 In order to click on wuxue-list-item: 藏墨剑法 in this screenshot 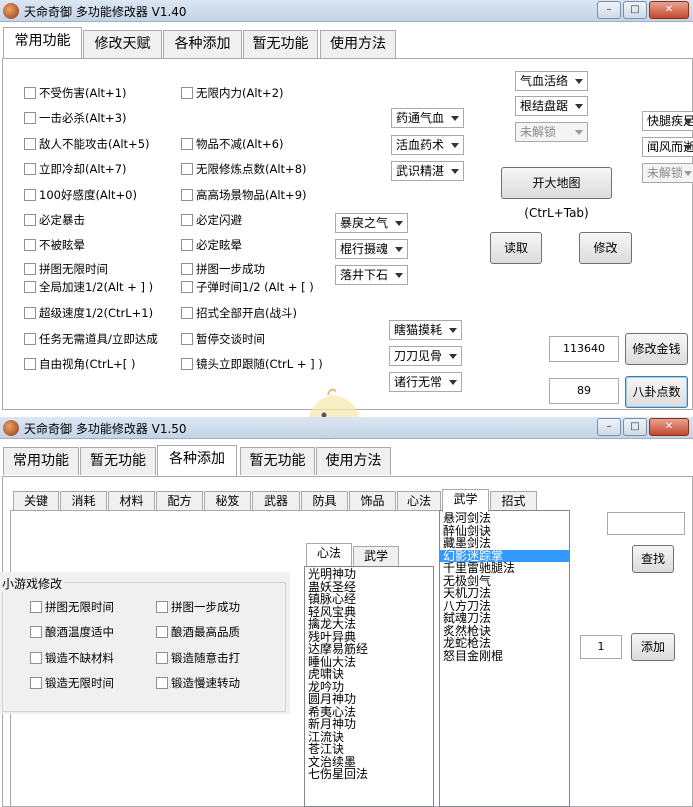, I will do `click(504, 543)`.